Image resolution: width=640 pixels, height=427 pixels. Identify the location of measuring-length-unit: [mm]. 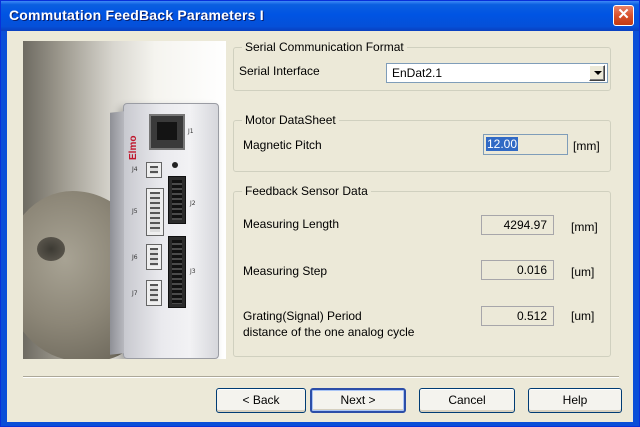
(584, 227).